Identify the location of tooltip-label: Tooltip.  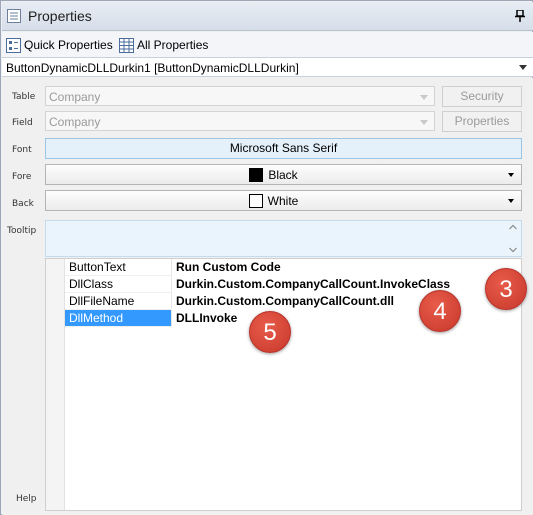
(22, 231).